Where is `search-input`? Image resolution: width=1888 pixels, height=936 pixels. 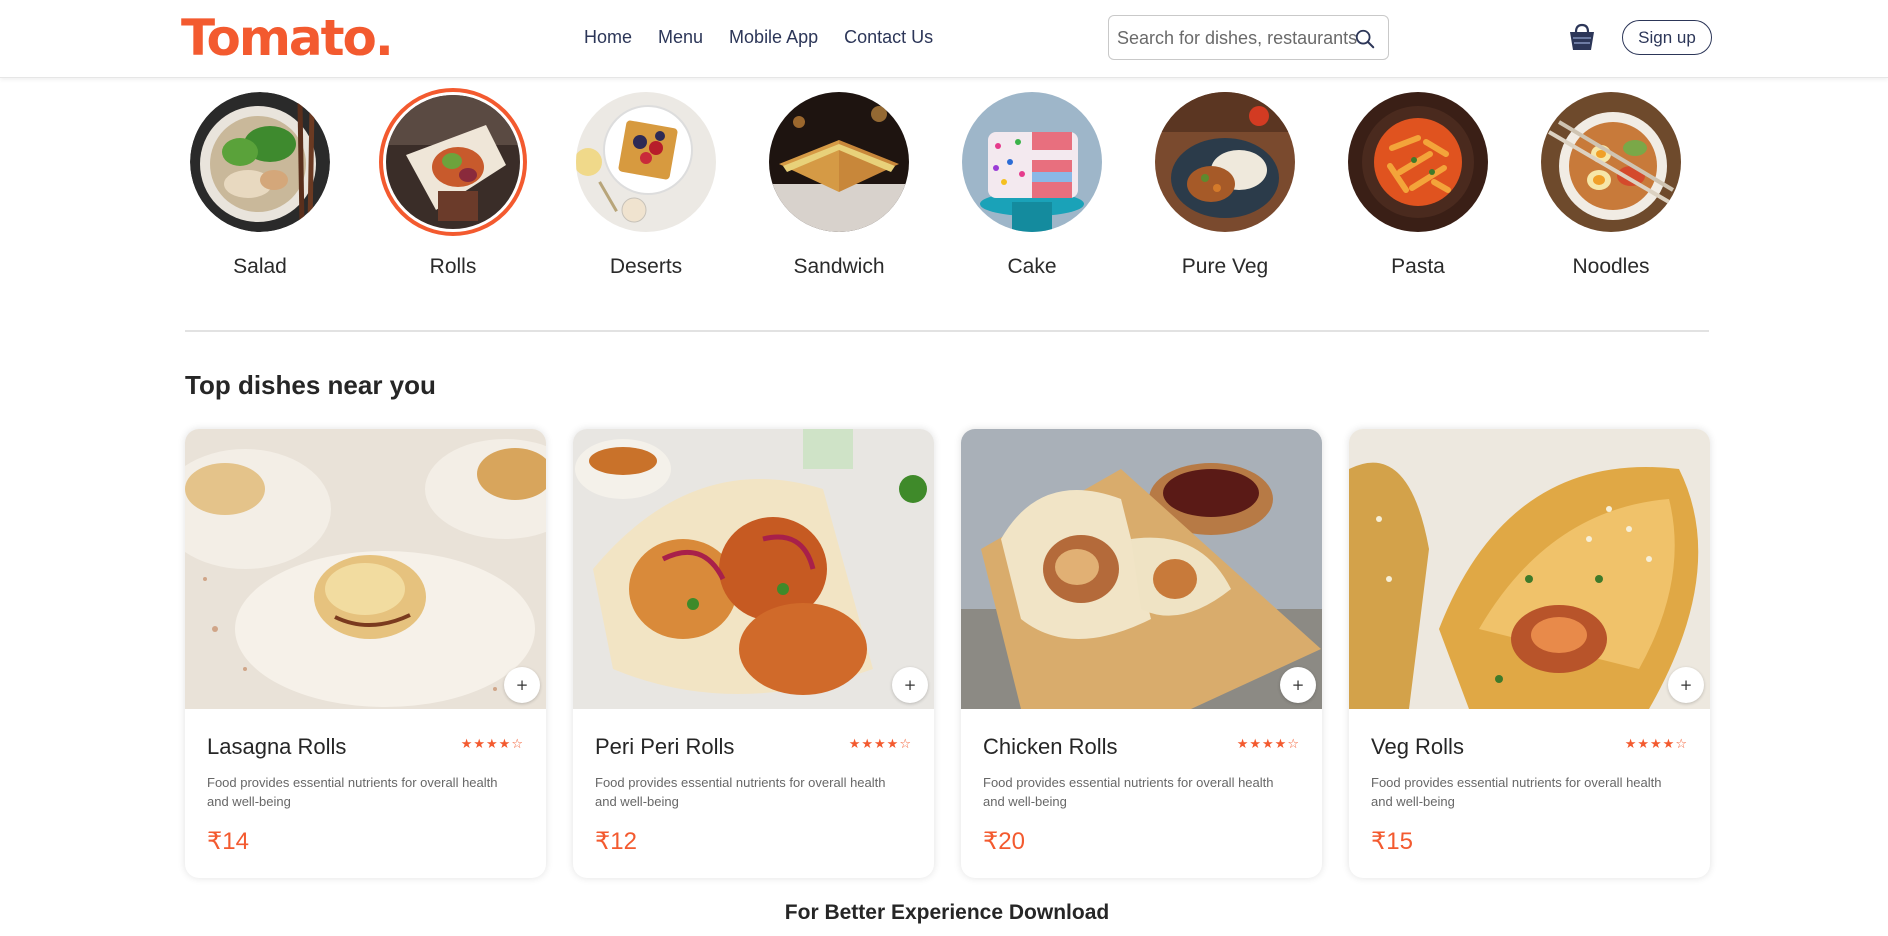 search-input is located at coordinates (1237, 38).